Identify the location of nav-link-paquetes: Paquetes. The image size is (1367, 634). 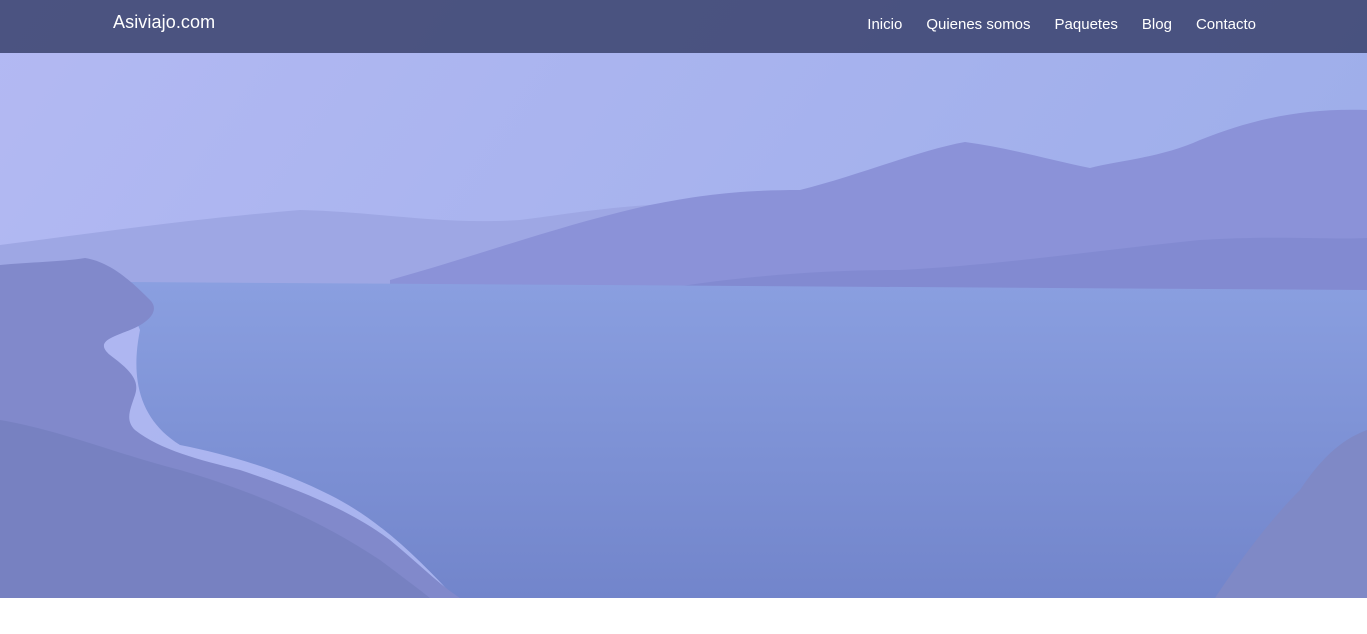
(1086, 24).